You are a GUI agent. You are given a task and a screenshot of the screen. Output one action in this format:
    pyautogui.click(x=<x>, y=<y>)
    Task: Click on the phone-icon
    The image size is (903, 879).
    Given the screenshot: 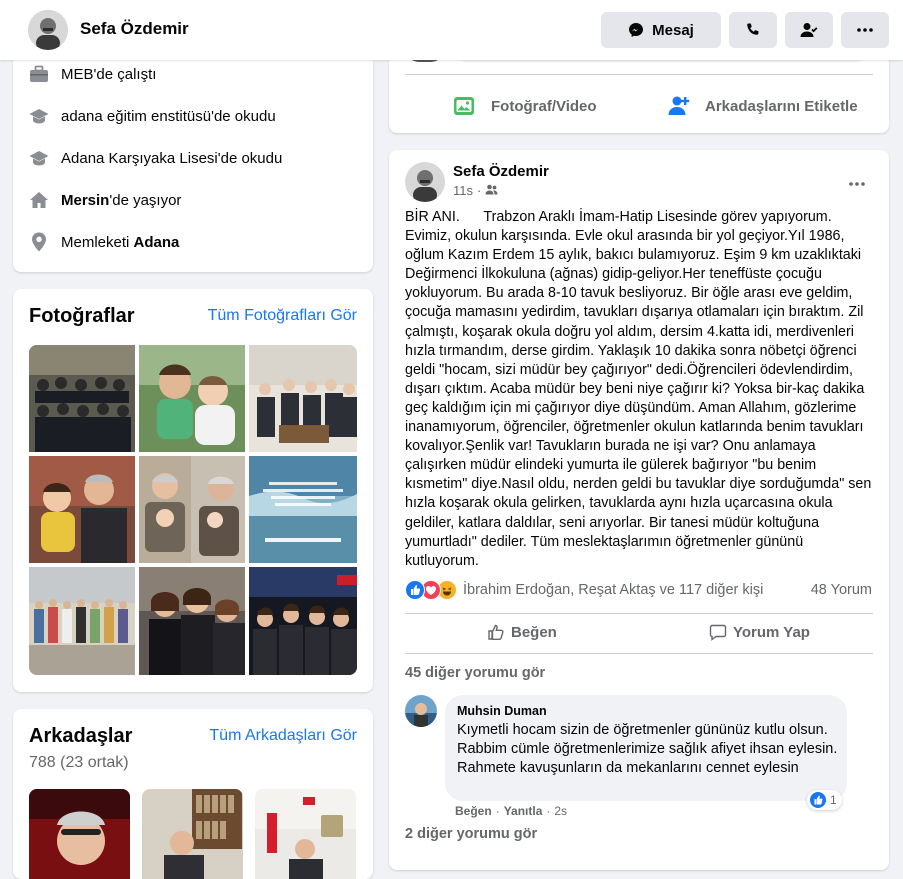 What is the action you would take?
    pyautogui.click(x=753, y=30)
    